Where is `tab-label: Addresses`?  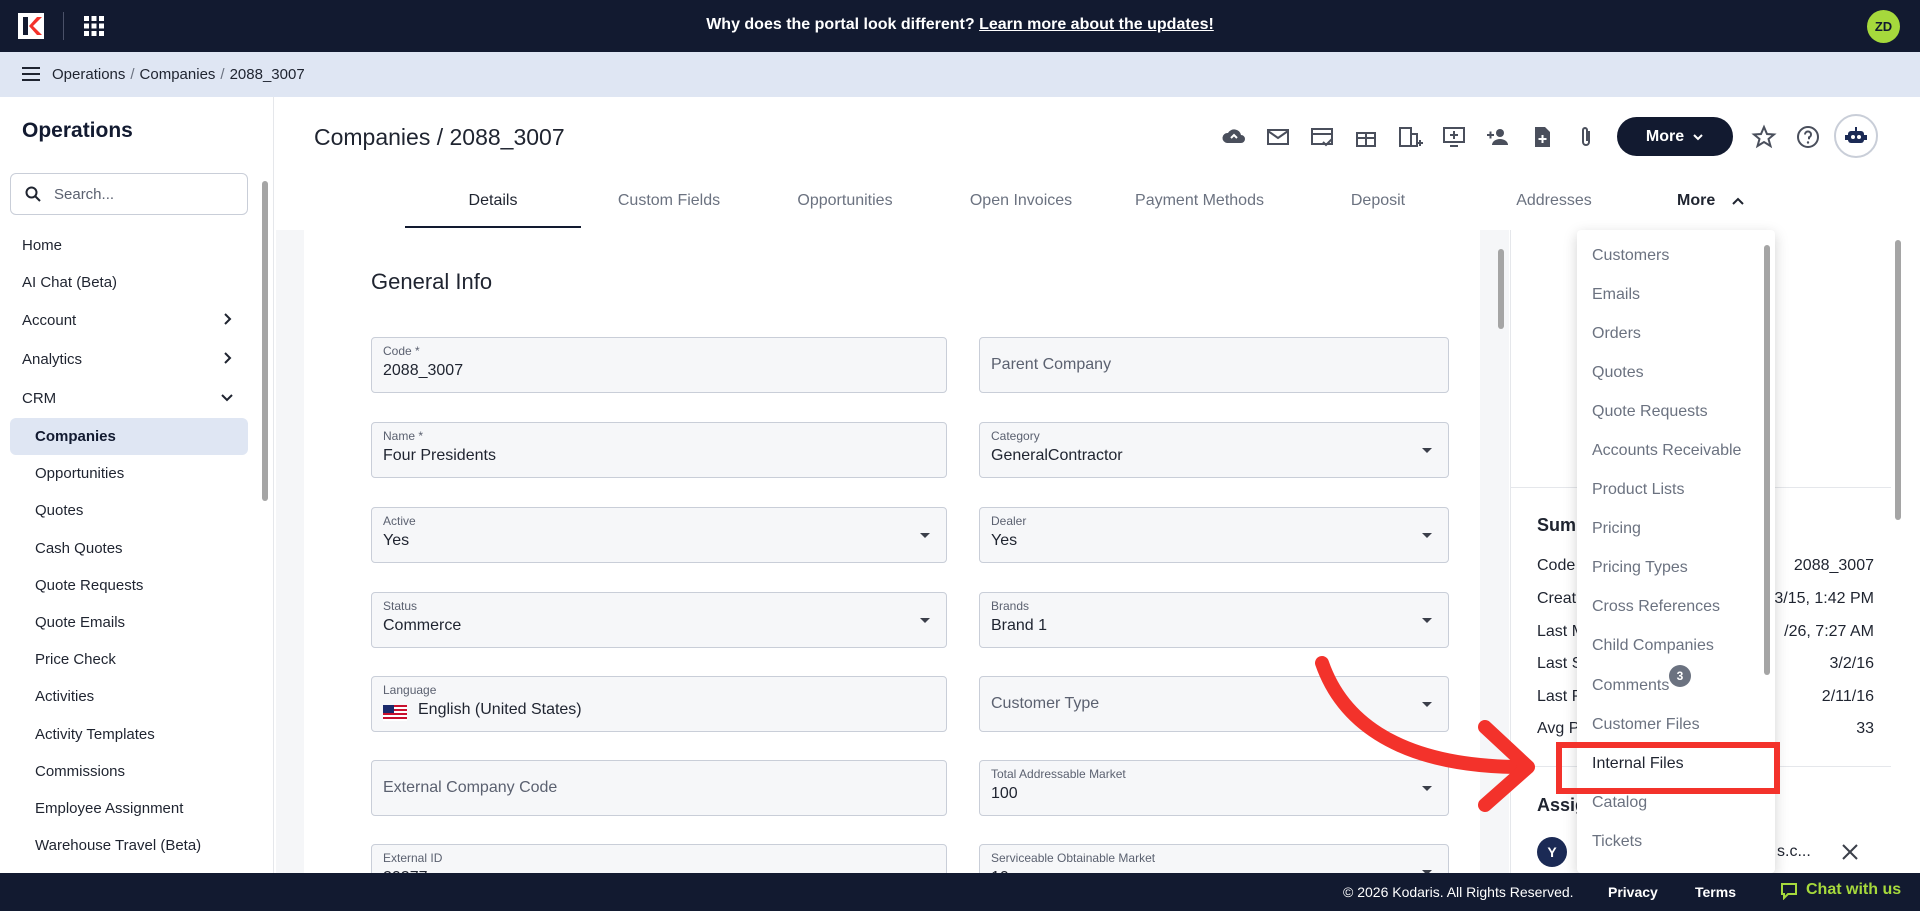 tab-label: Addresses is located at coordinates (1554, 200).